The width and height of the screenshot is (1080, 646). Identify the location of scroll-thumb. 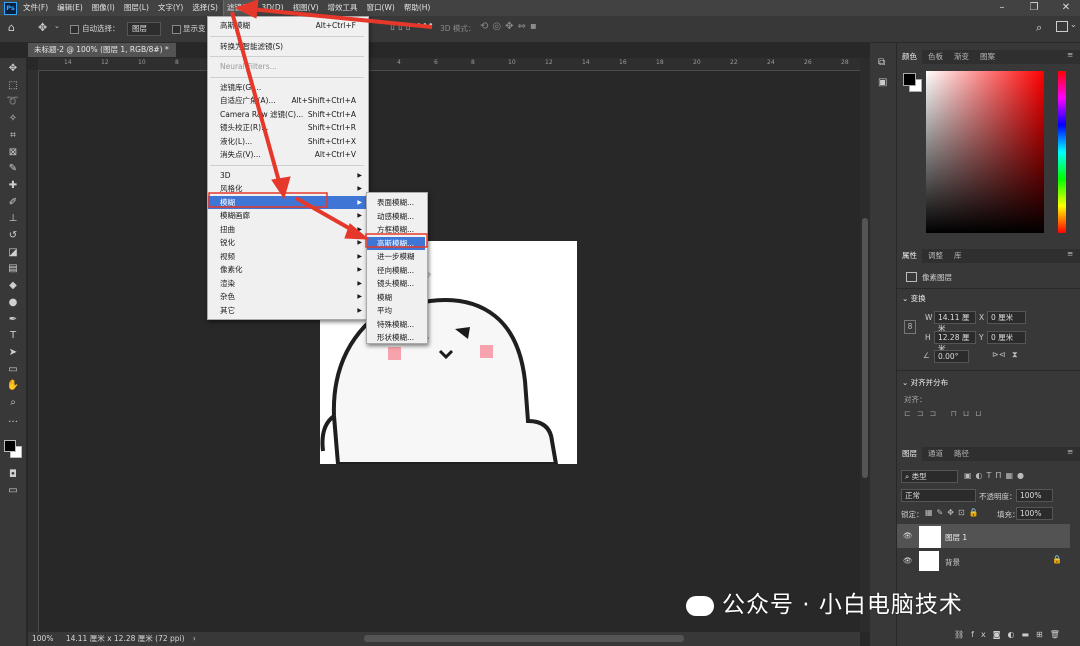
(865, 348).